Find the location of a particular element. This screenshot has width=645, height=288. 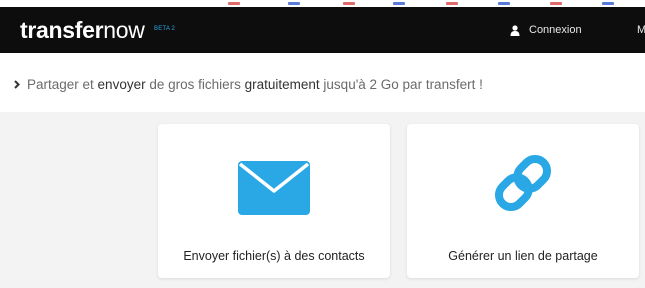

transfernow-logo: transfernow is located at coordinates (82, 30).